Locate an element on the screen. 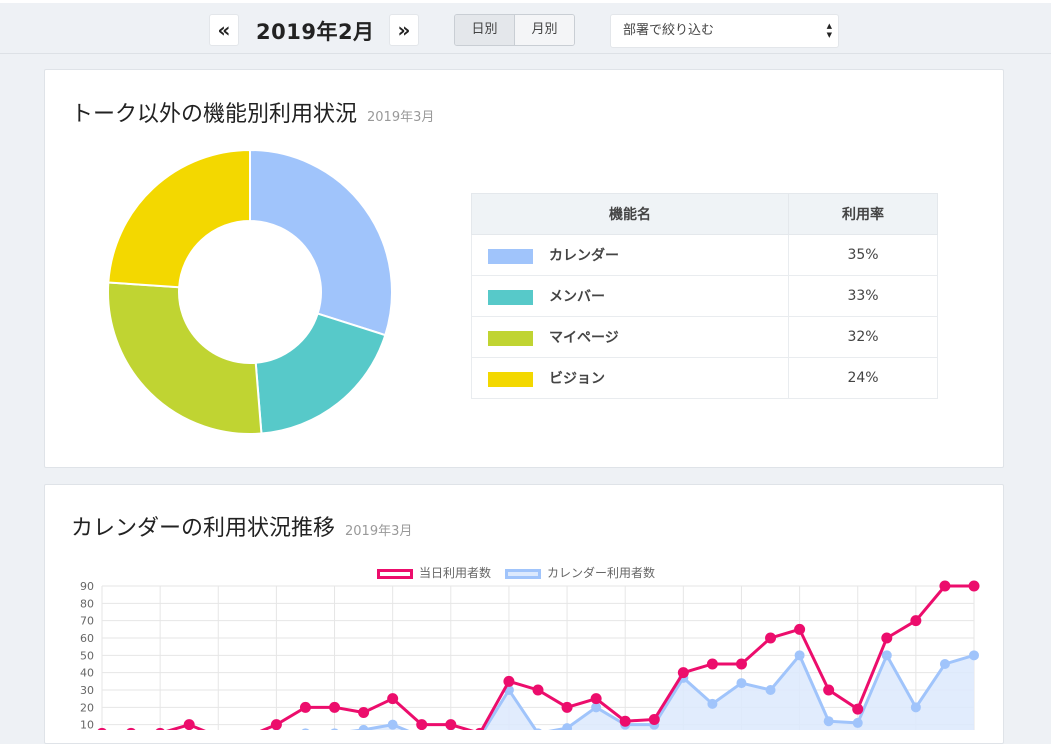  y-tick-label: 20 is located at coordinates (87, 707).